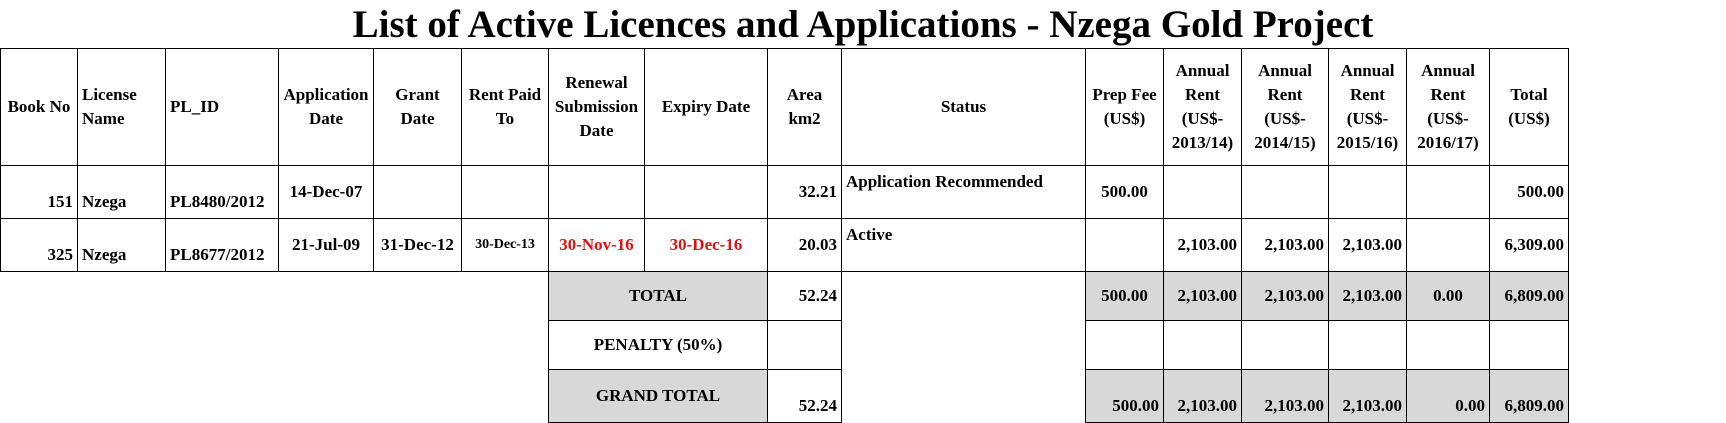 This screenshot has width=1726, height=423. I want to click on grand-total-rent-2016-cell: 0.00, so click(1448, 396).